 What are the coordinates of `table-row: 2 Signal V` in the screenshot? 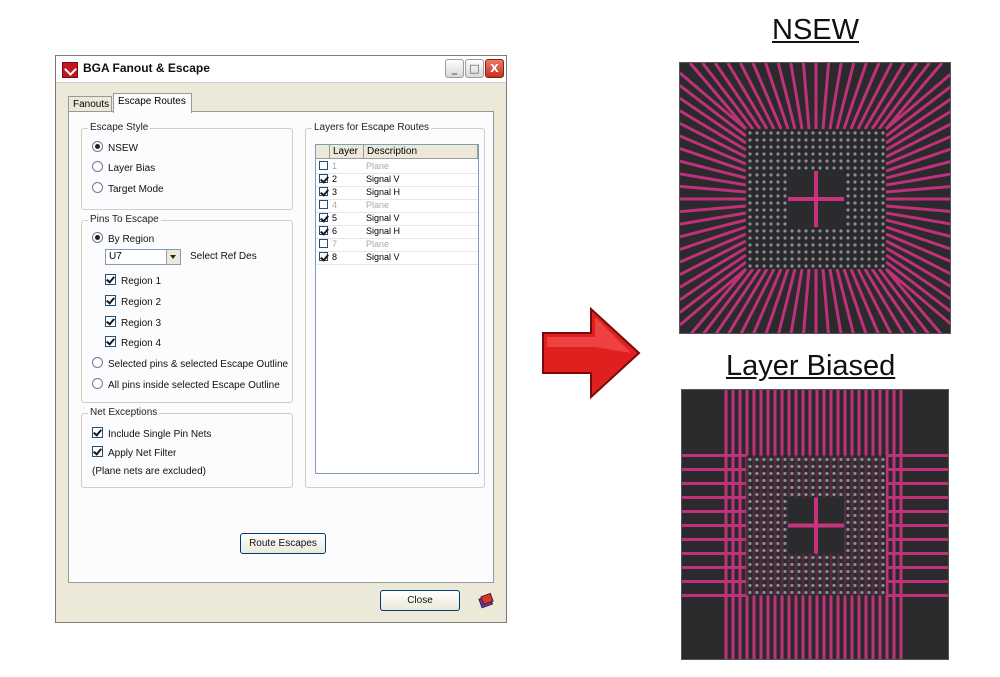 It's located at (397, 180).